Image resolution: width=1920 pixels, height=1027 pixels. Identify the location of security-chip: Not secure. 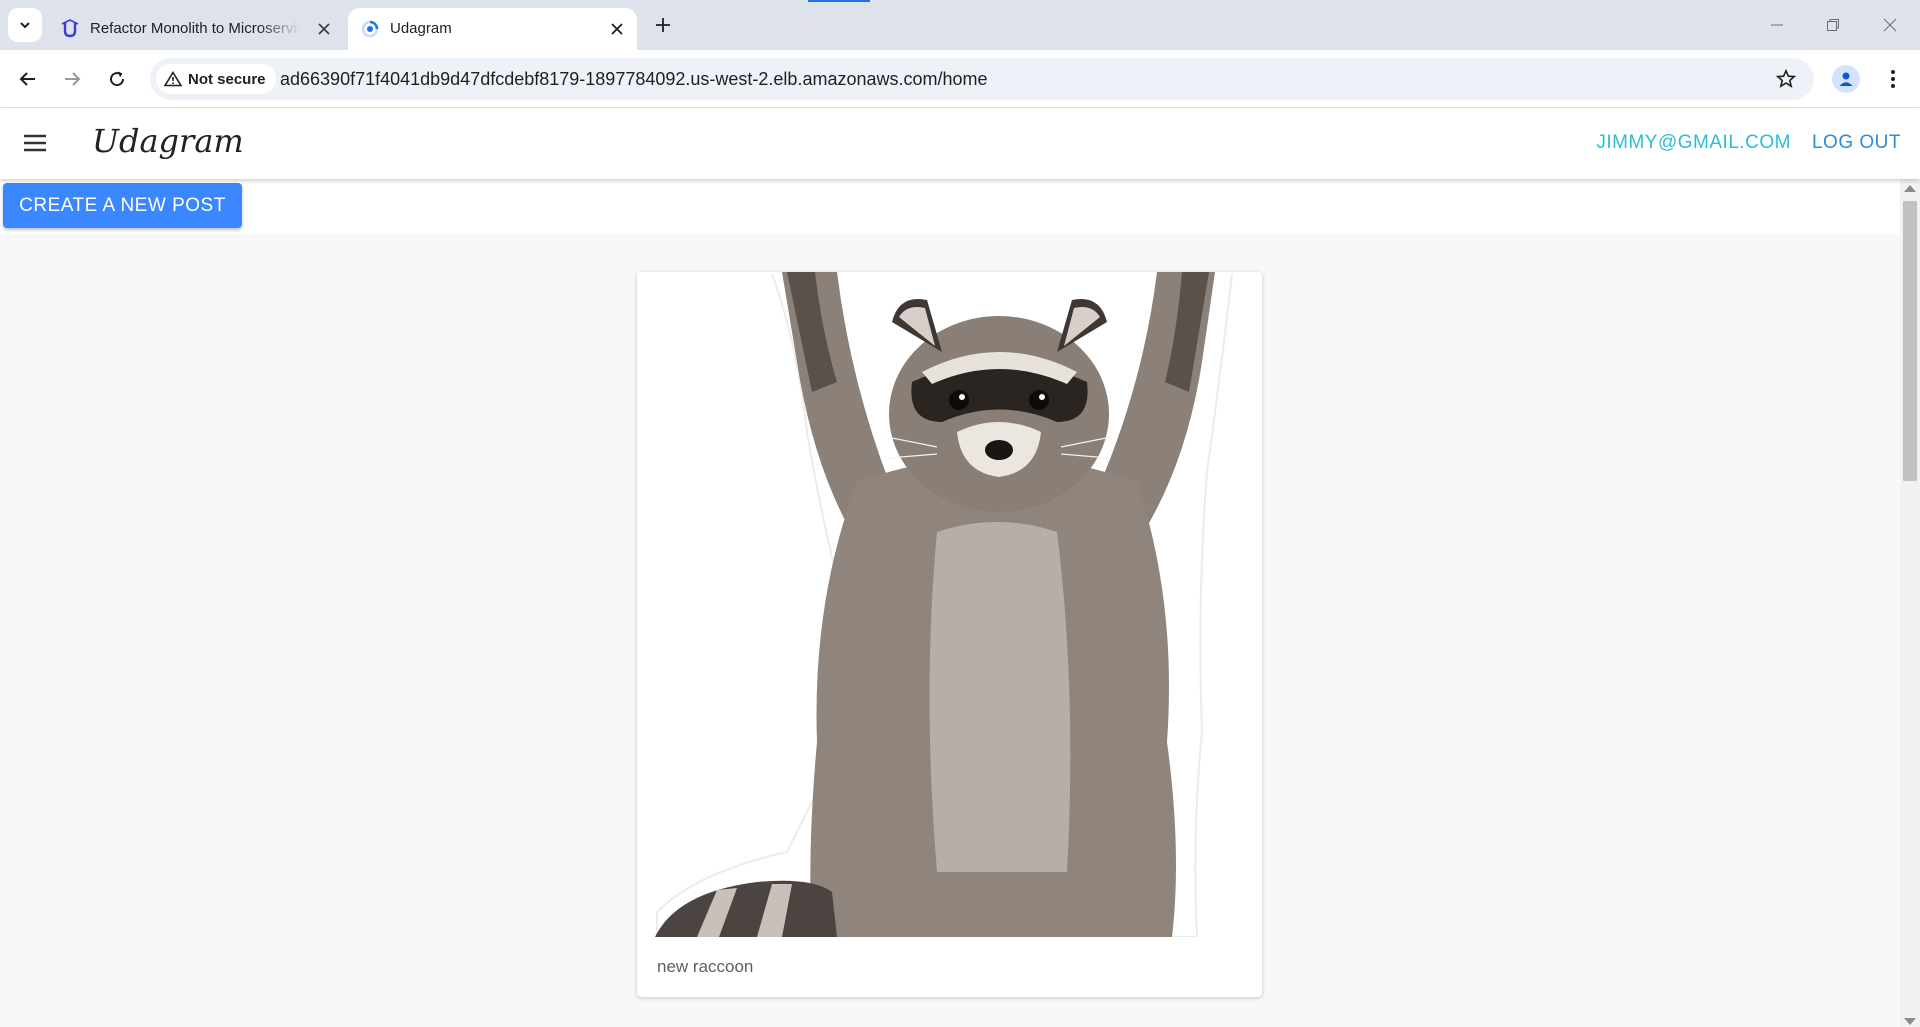
(216, 79).